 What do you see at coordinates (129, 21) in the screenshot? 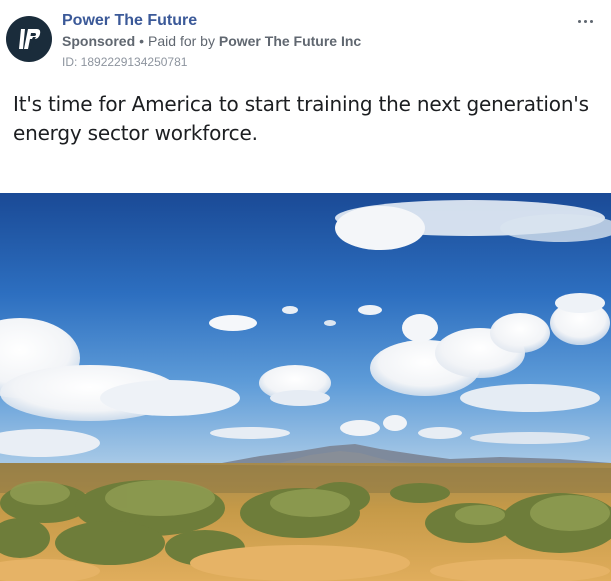
I see `page-name-link: Power The Future` at bounding box center [129, 21].